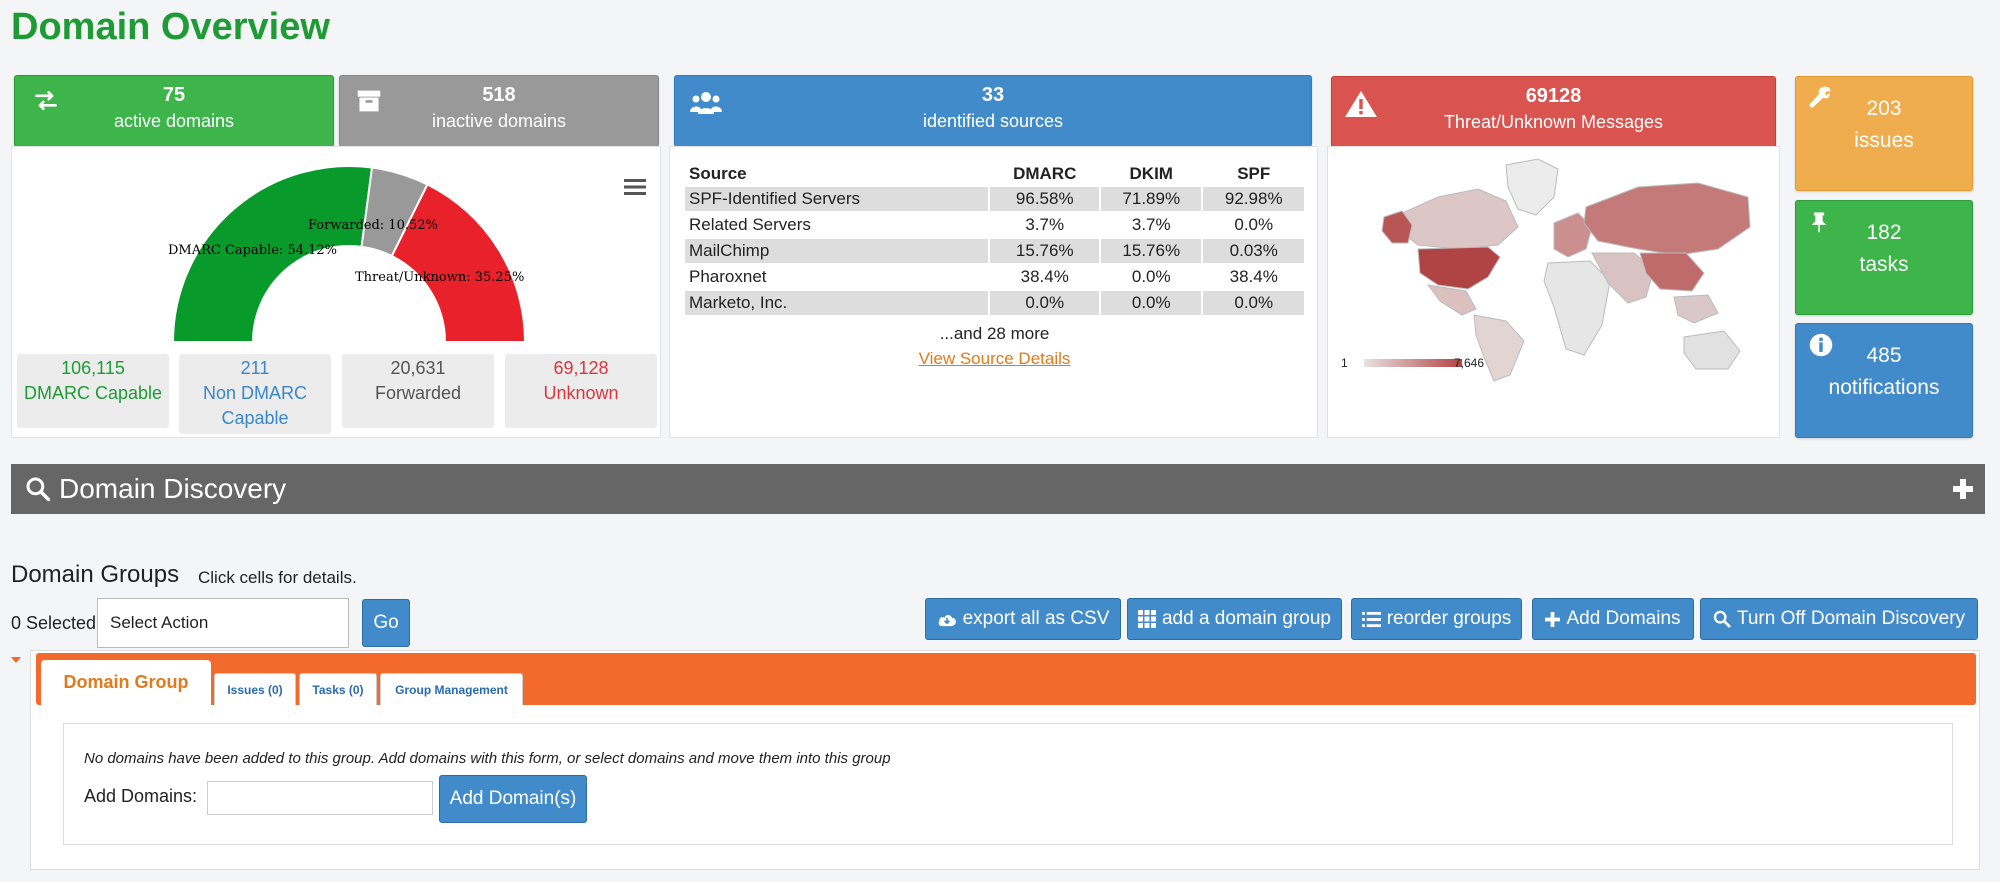 The width and height of the screenshot is (2000, 882). What do you see at coordinates (126, 682) in the screenshot?
I see `tab-domain-group: Domain Group` at bounding box center [126, 682].